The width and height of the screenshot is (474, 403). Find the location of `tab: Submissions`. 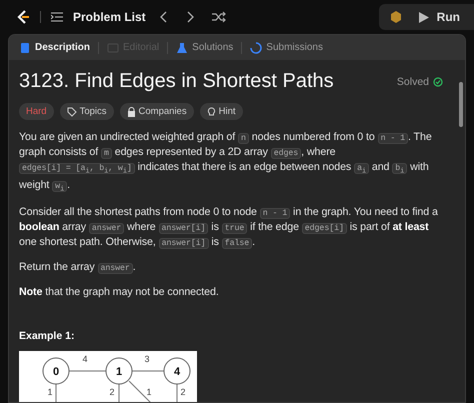

tab: Submissions is located at coordinates (286, 48).